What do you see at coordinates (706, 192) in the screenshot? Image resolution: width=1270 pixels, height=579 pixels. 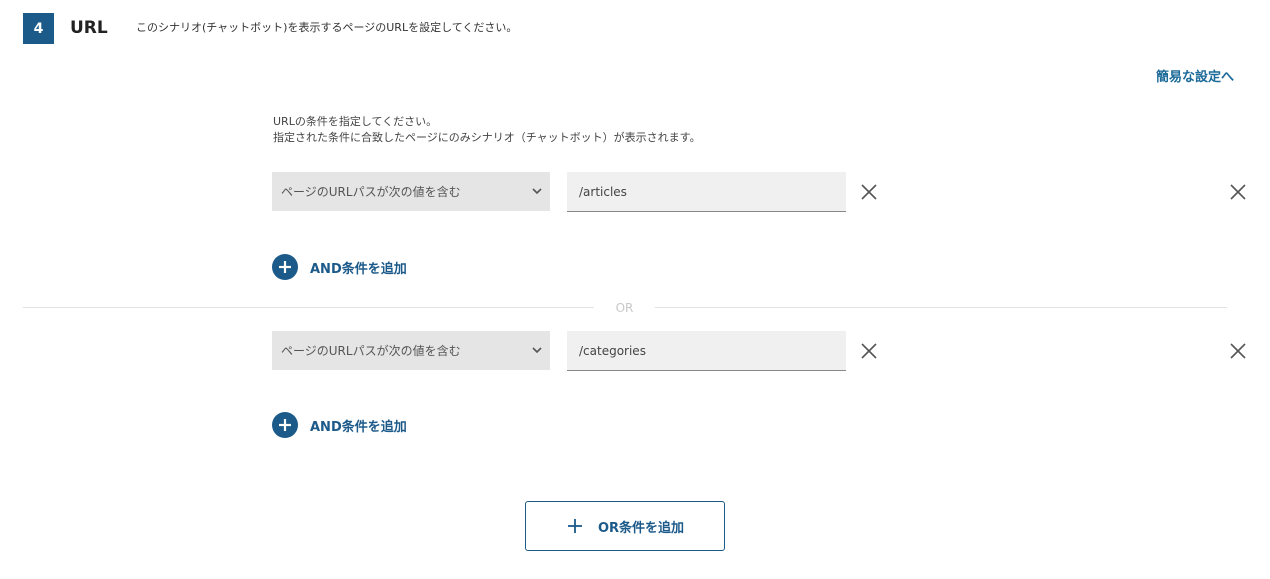 I see `condition-value-input: /articles` at bounding box center [706, 192].